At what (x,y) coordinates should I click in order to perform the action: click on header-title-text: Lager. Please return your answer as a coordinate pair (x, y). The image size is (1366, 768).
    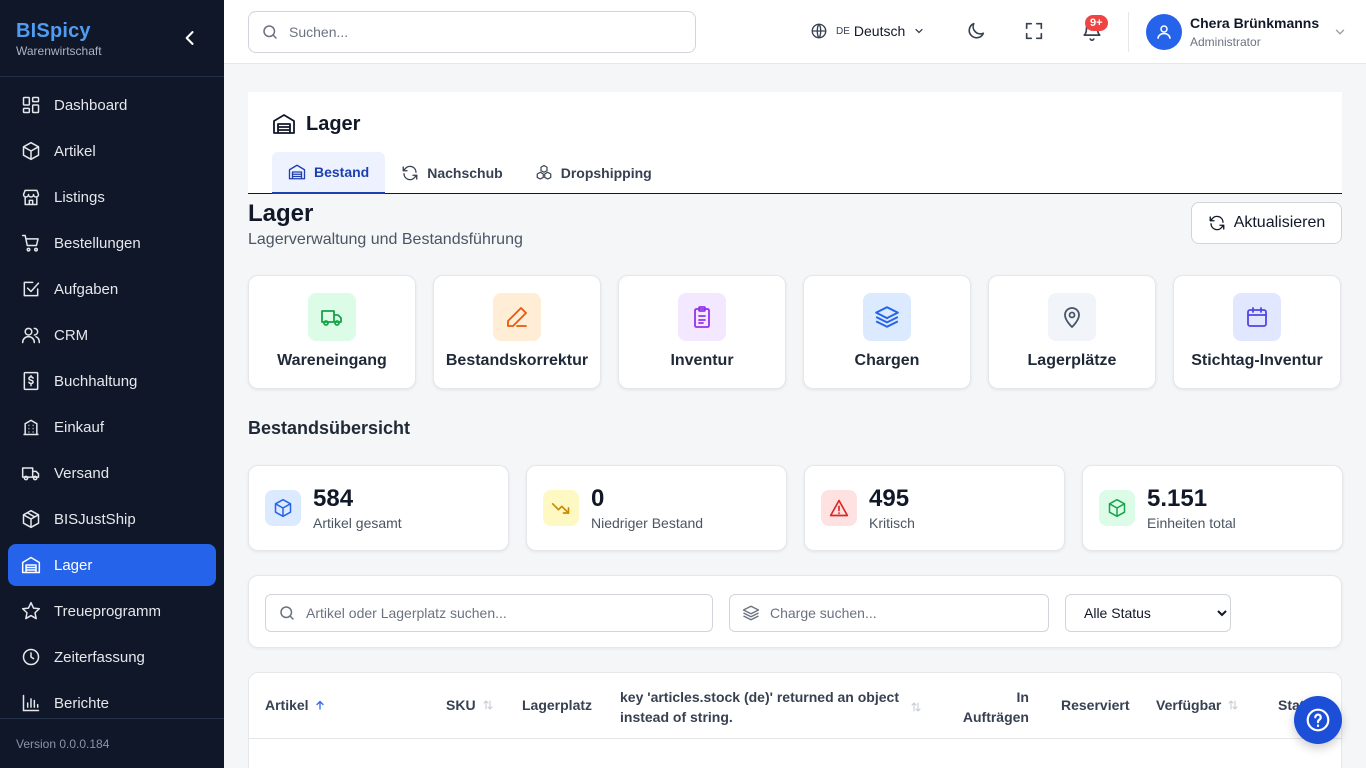
    Looking at the image, I should click on (333, 123).